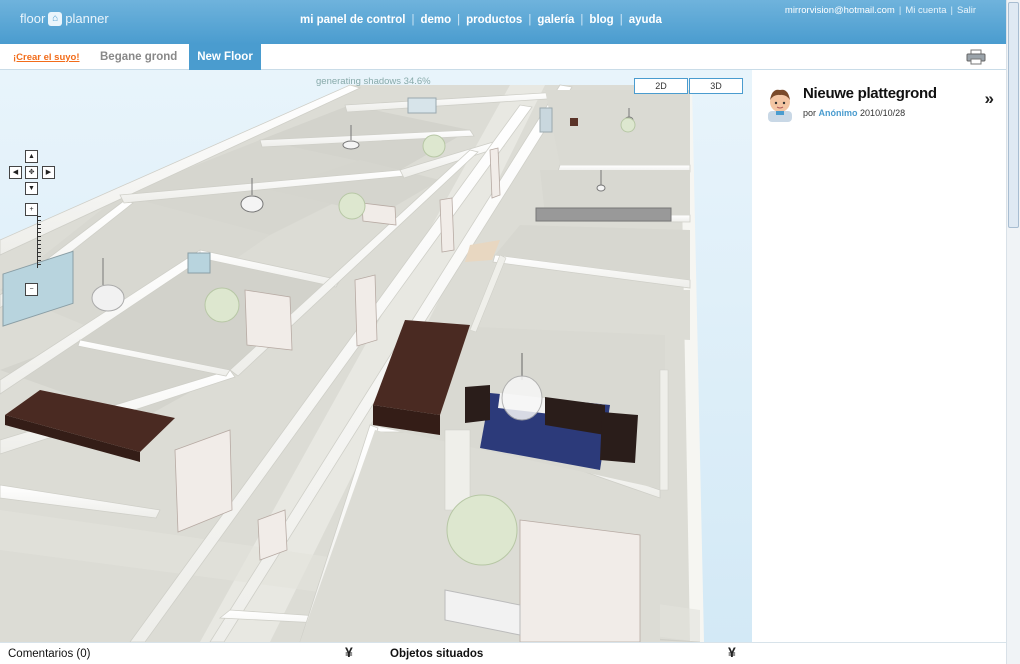  What do you see at coordinates (503, 653) in the screenshot?
I see `bottom-section-bar: Comentarios (0) ¥ Objetos situados ¥` at bounding box center [503, 653].